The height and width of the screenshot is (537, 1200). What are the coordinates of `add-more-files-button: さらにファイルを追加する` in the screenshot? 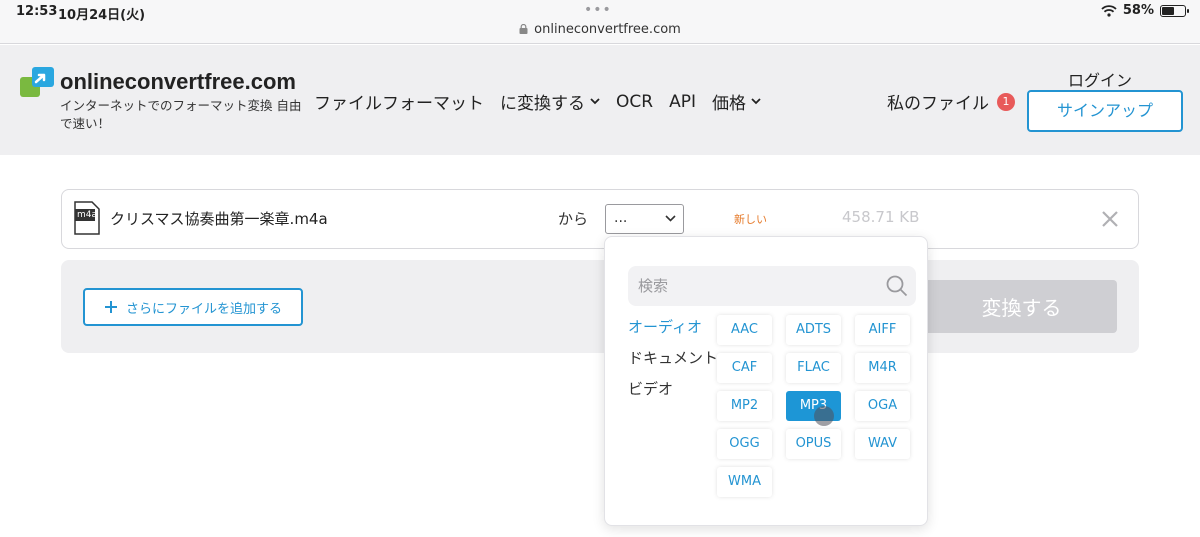 It's located at (193, 307).